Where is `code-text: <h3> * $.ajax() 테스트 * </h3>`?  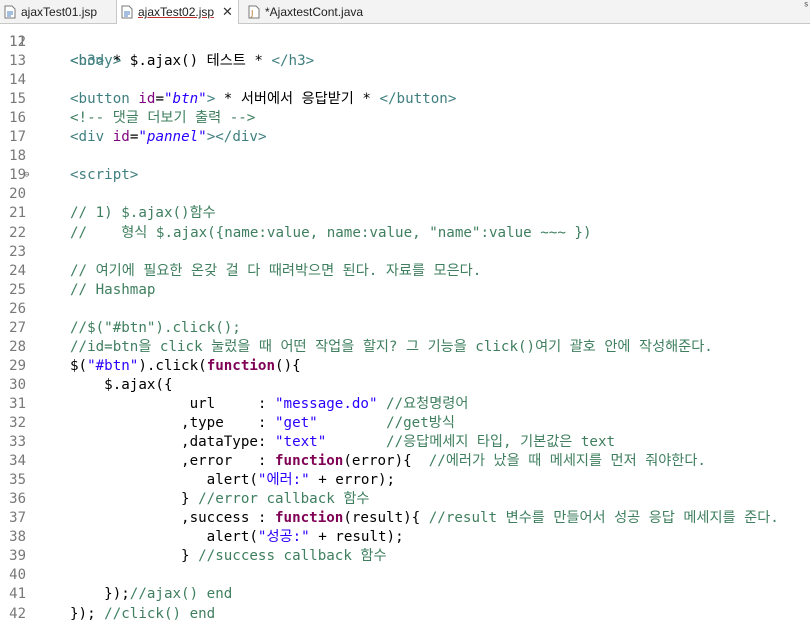 code-text: <h3> * $.ajax() 테스트 * </h3> is located at coordinates (192, 61).